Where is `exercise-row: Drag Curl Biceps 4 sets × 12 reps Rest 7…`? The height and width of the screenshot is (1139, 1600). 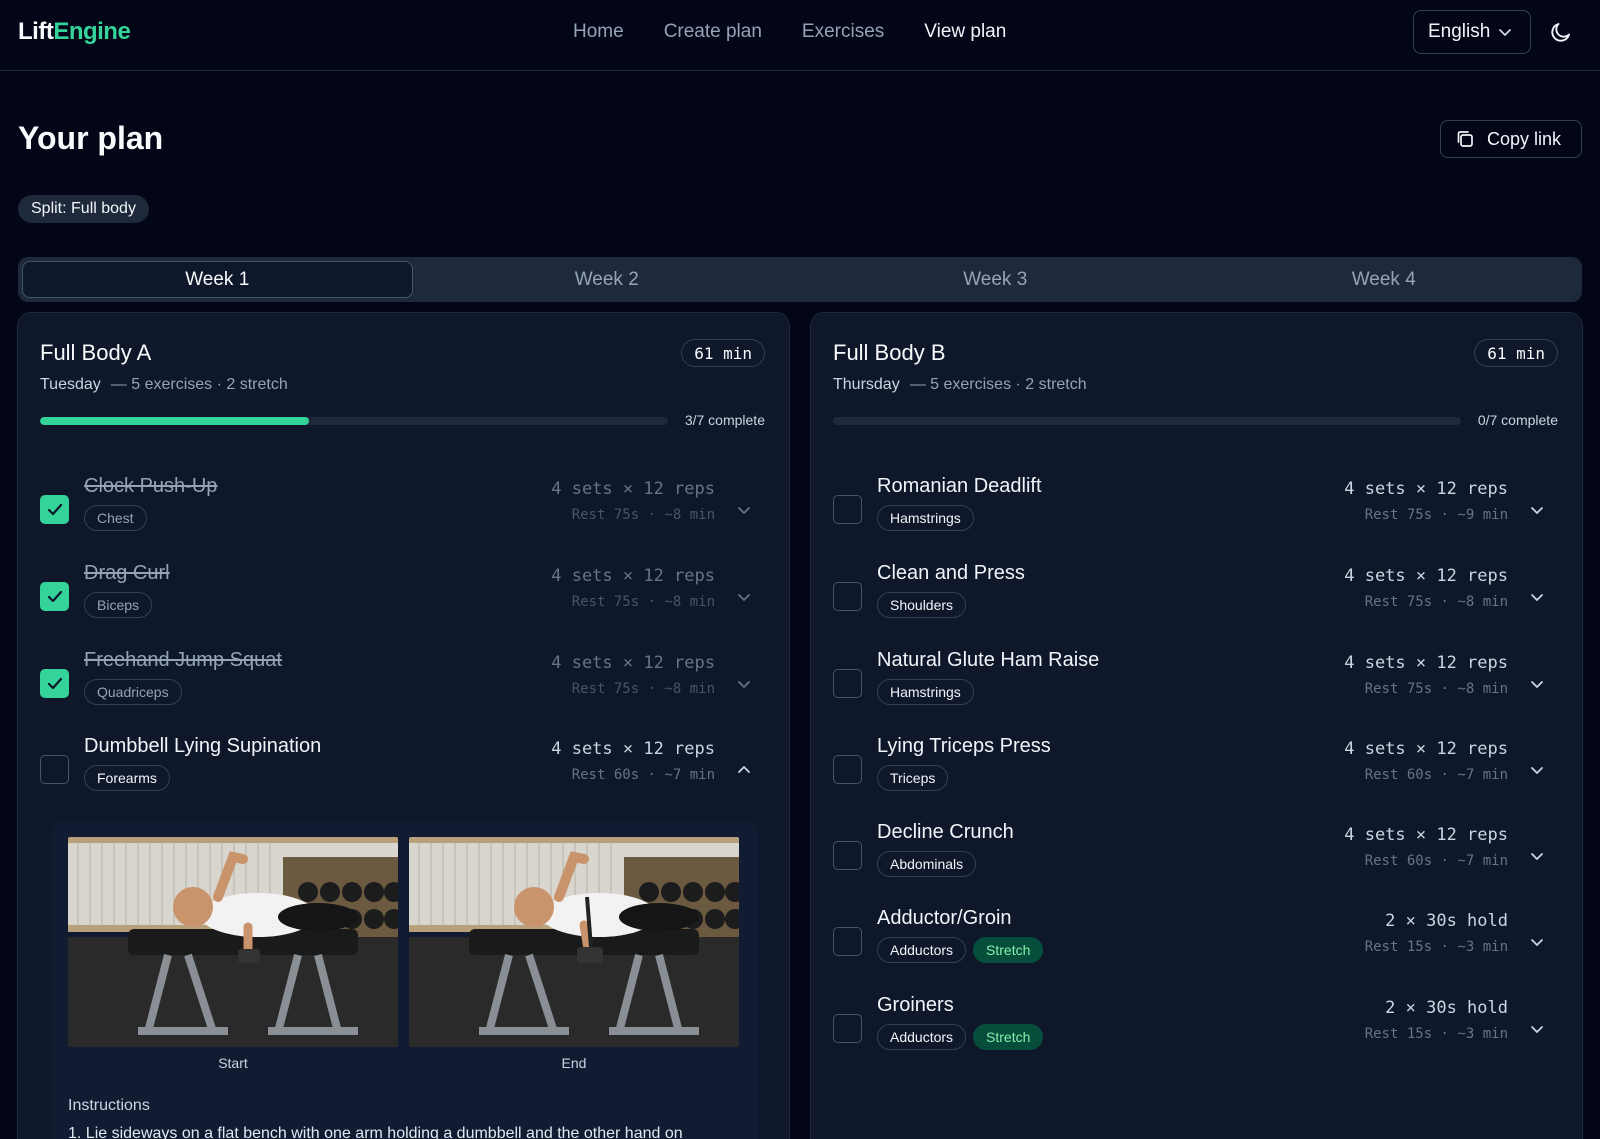 exercise-row: Drag Curl Biceps 4 sets × 12 reps Rest 7… is located at coordinates (403, 598).